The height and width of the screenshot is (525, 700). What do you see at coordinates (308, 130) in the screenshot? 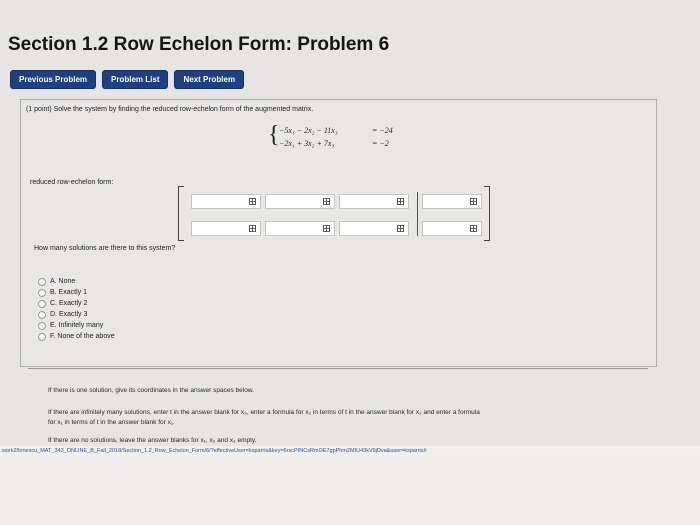
I see `equation-1-lhs: −5x₁ − 2x₂ − 11x₃` at bounding box center [308, 130].